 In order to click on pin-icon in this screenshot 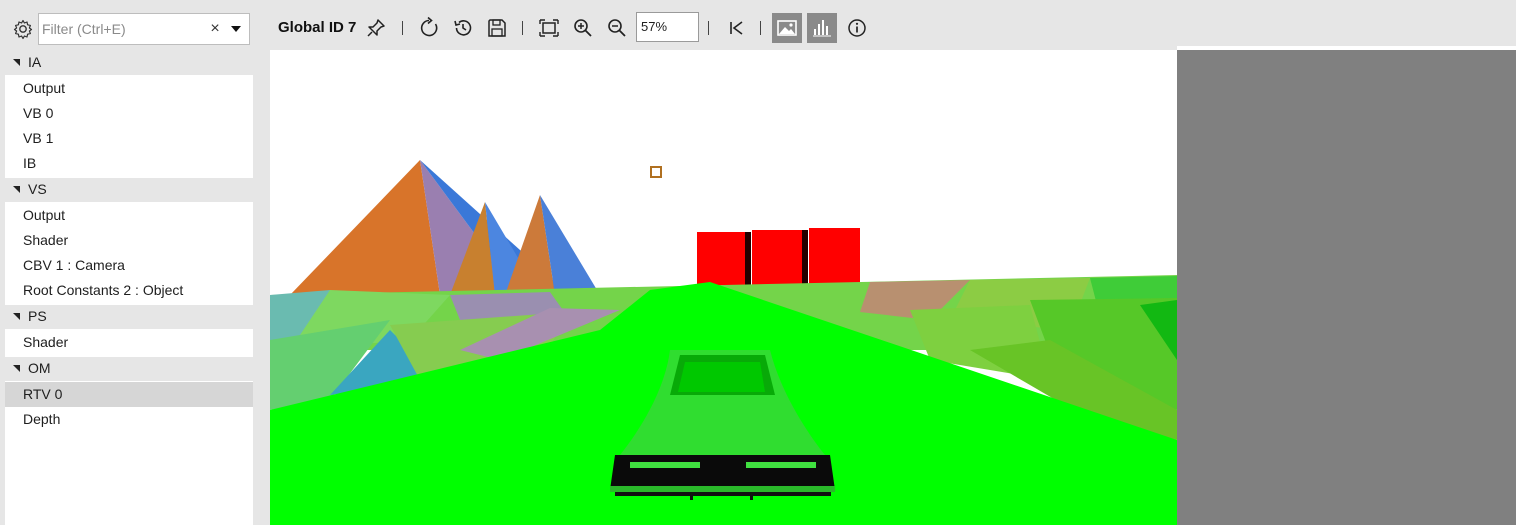, I will do `click(376, 28)`.